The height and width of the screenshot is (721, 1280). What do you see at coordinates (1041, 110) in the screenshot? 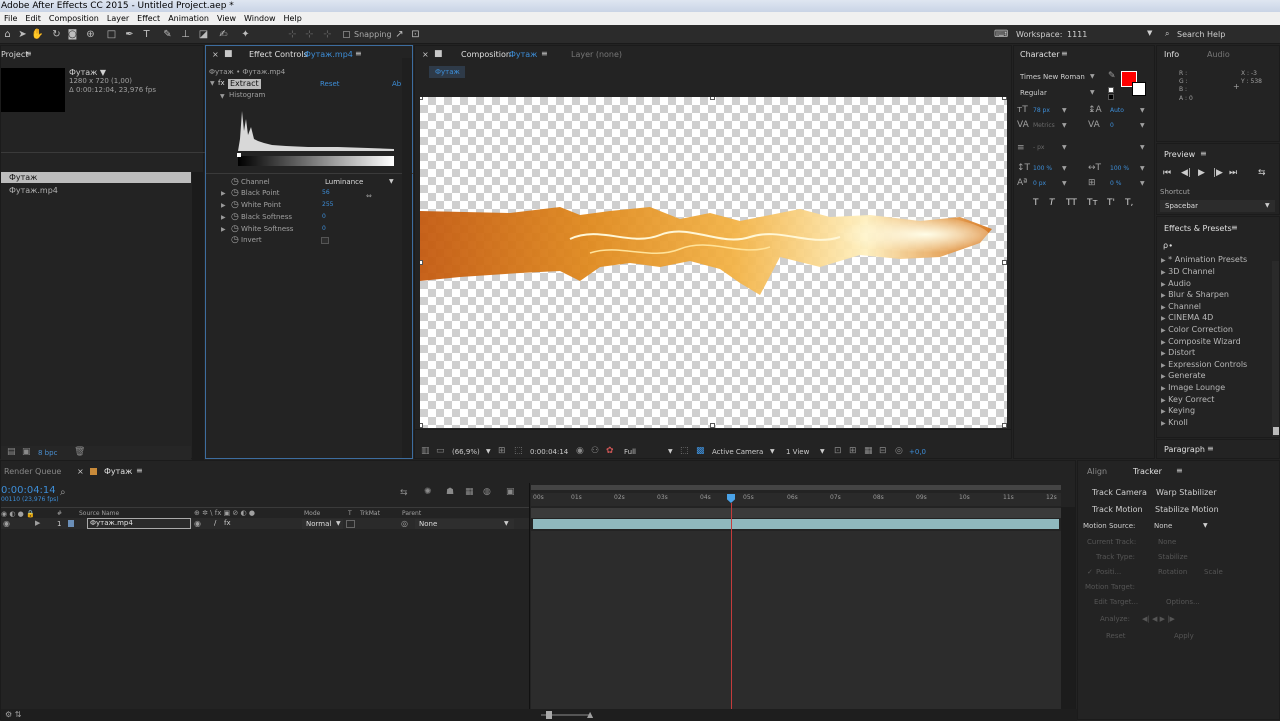
I see `font-size-value: 78 px` at bounding box center [1041, 110].